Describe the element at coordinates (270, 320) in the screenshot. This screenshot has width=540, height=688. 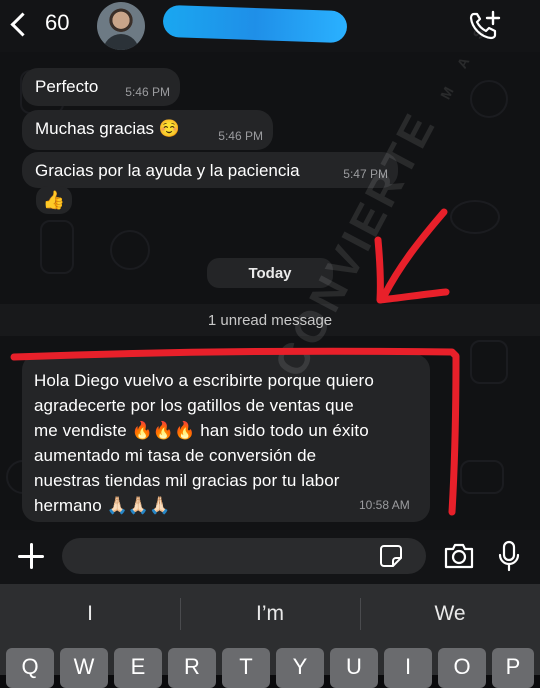
I see `unread-banner: 1 unread message` at that location.